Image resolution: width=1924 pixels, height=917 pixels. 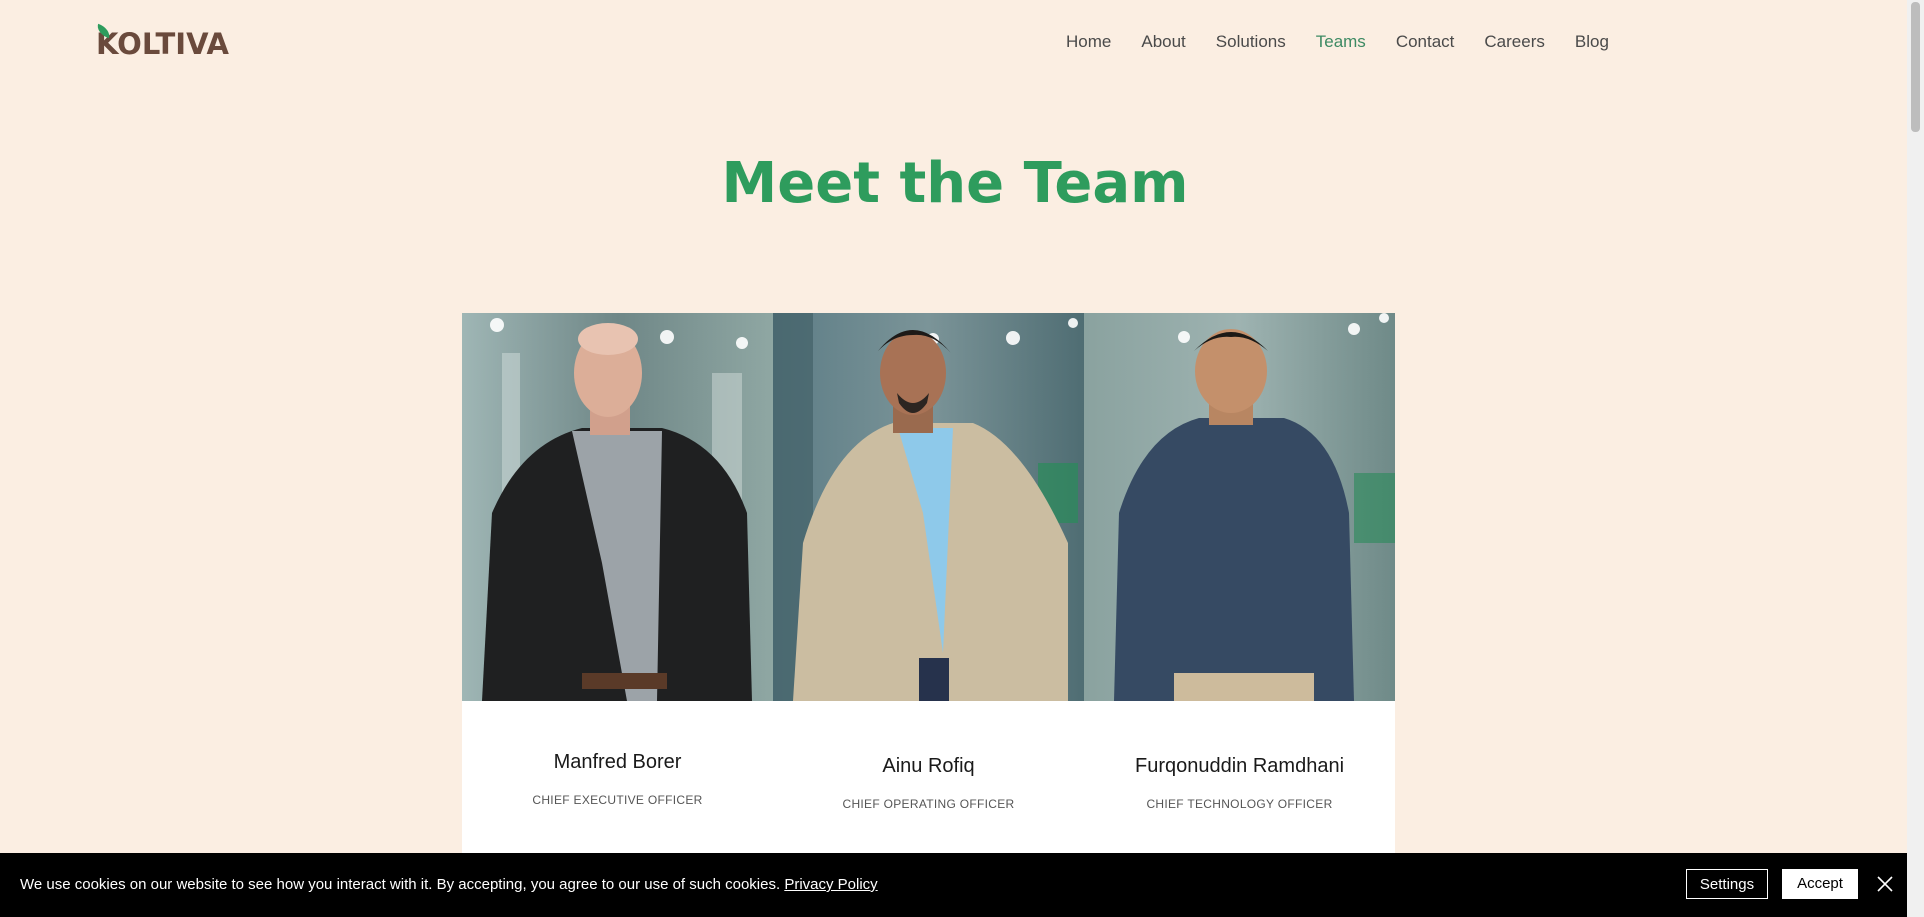 What do you see at coordinates (830, 884) in the screenshot?
I see `privacy-policy-link: Privacy Policy` at bounding box center [830, 884].